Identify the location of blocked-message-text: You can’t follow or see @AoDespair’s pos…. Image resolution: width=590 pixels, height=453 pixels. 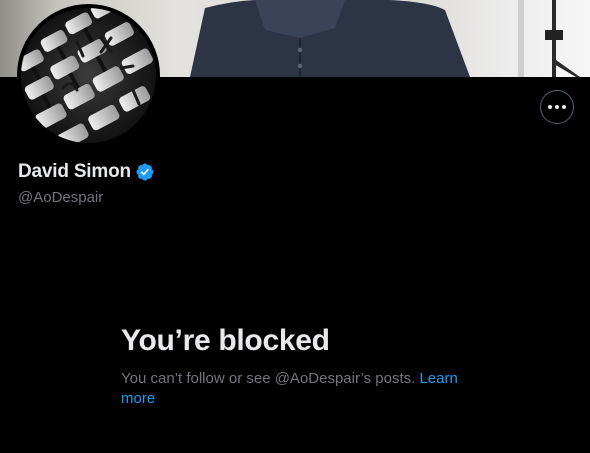
(268, 378).